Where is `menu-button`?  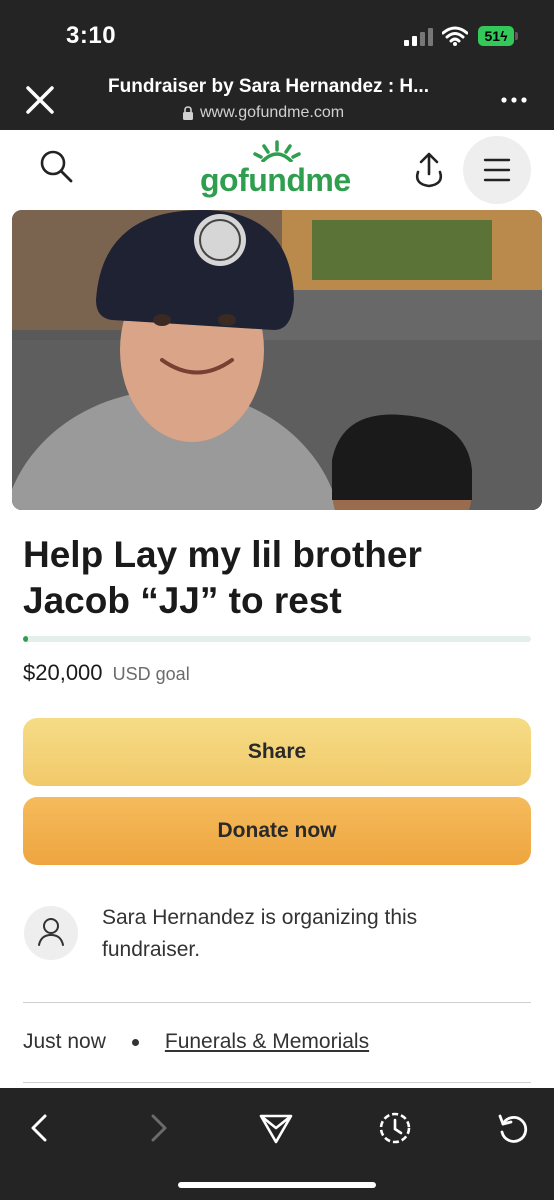 menu-button is located at coordinates (497, 170).